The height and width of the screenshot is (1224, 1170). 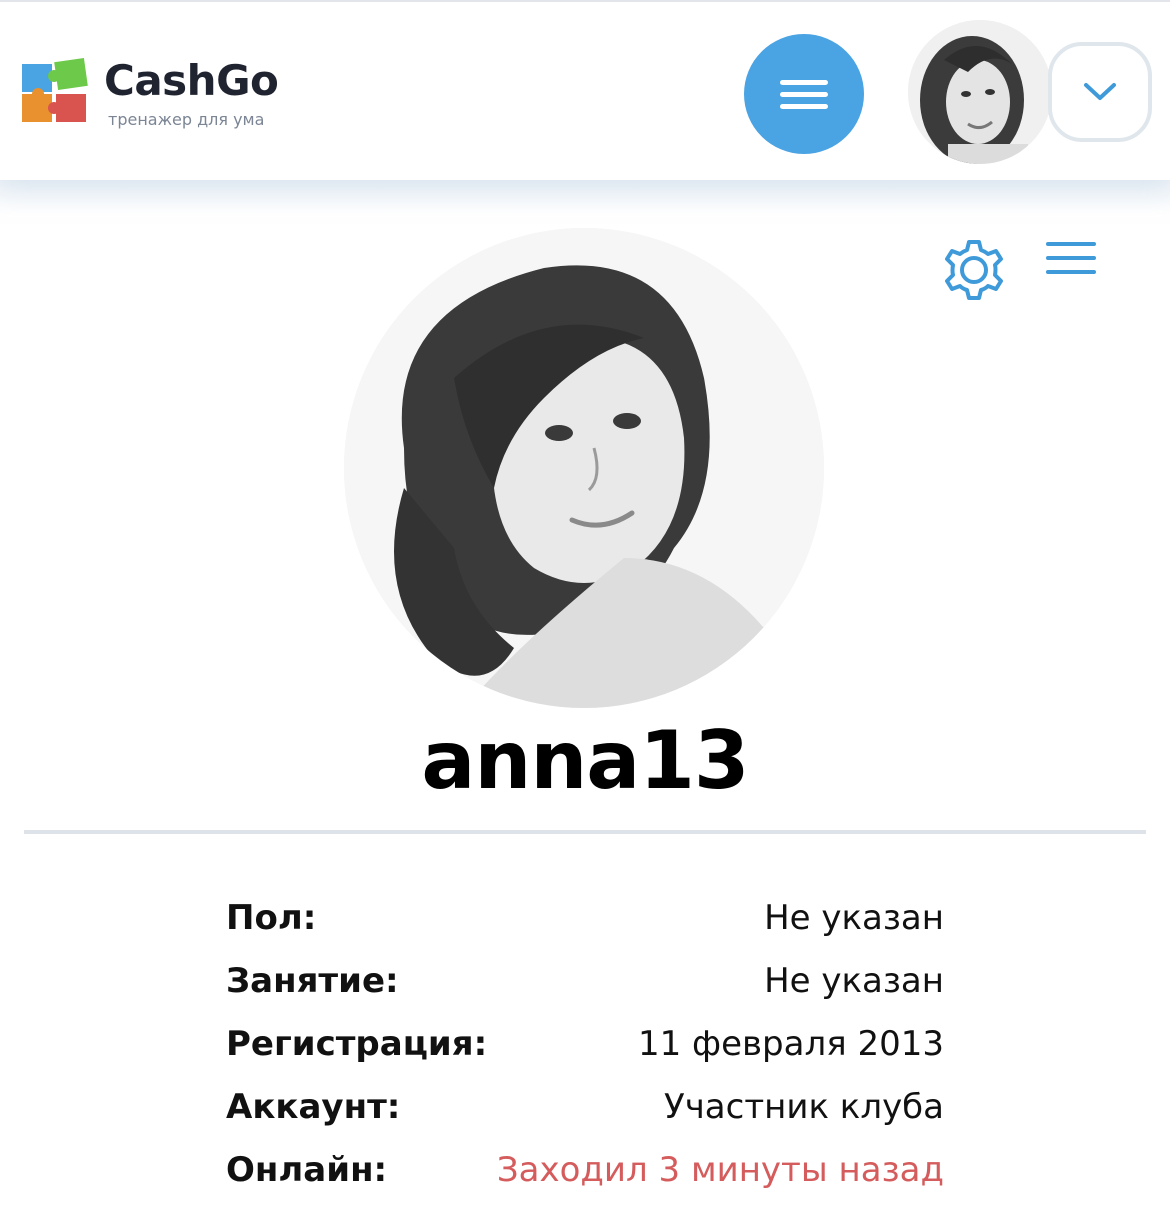 What do you see at coordinates (585, 90) in the screenshot?
I see `top-header: CashGo тренажер для ума` at bounding box center [585, 90].